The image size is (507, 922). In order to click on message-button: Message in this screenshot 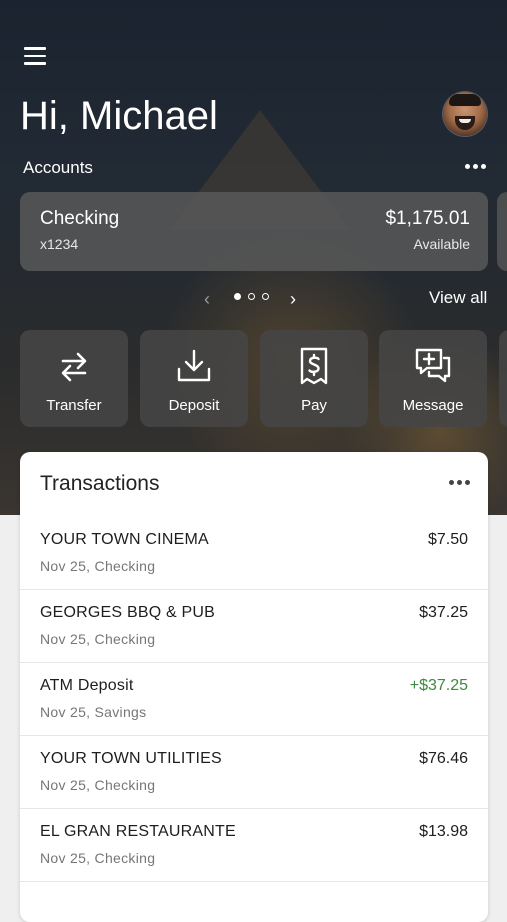, I will do `click(433, 378)`.